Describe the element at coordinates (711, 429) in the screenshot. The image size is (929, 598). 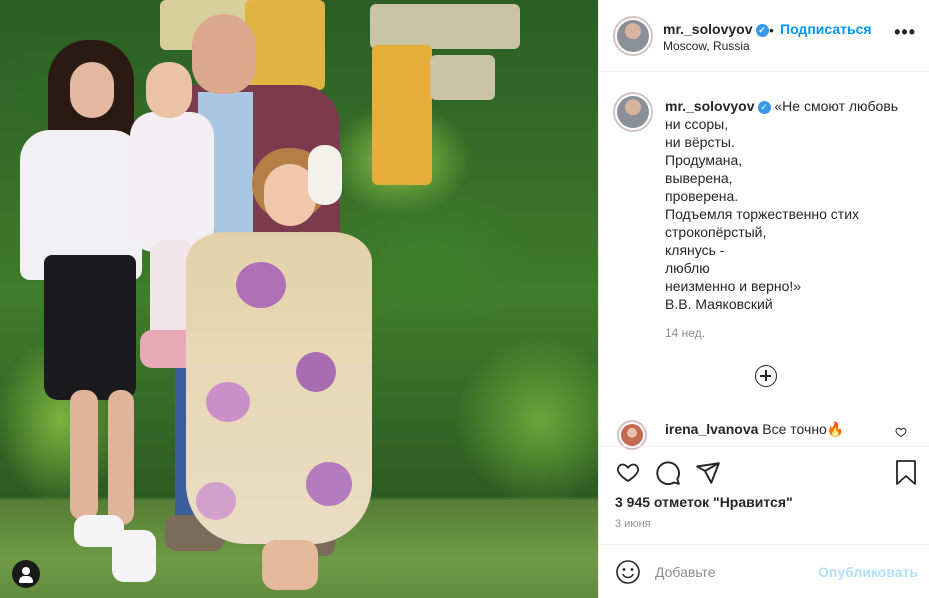
I see `commenter-username: irena_lvanova` at that location.